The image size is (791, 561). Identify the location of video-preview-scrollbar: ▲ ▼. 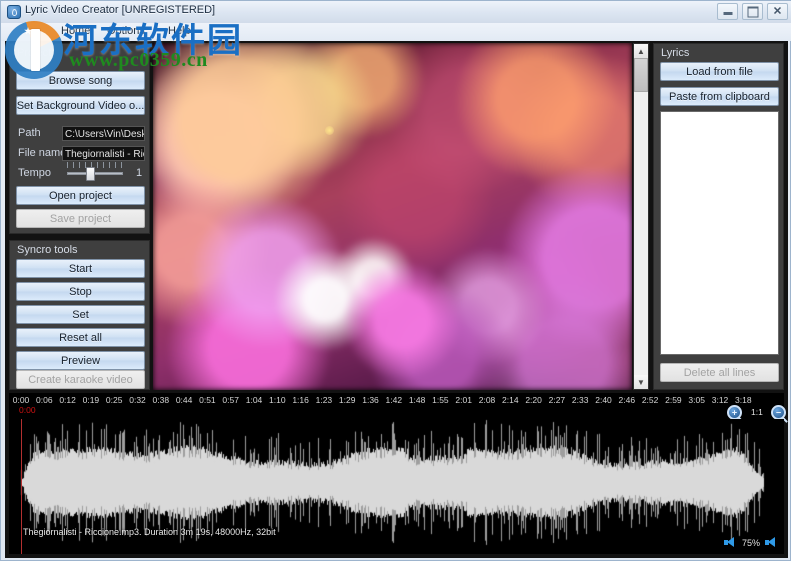
(641, 216).